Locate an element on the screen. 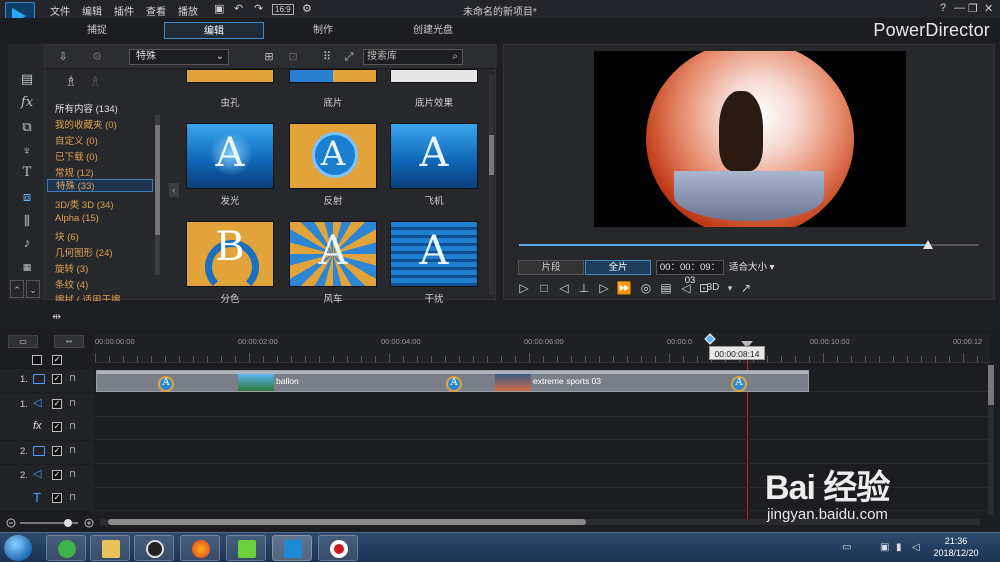 The image size is (1000, 562). menu-plugins: 插件 is located at coordinates (124, 10).